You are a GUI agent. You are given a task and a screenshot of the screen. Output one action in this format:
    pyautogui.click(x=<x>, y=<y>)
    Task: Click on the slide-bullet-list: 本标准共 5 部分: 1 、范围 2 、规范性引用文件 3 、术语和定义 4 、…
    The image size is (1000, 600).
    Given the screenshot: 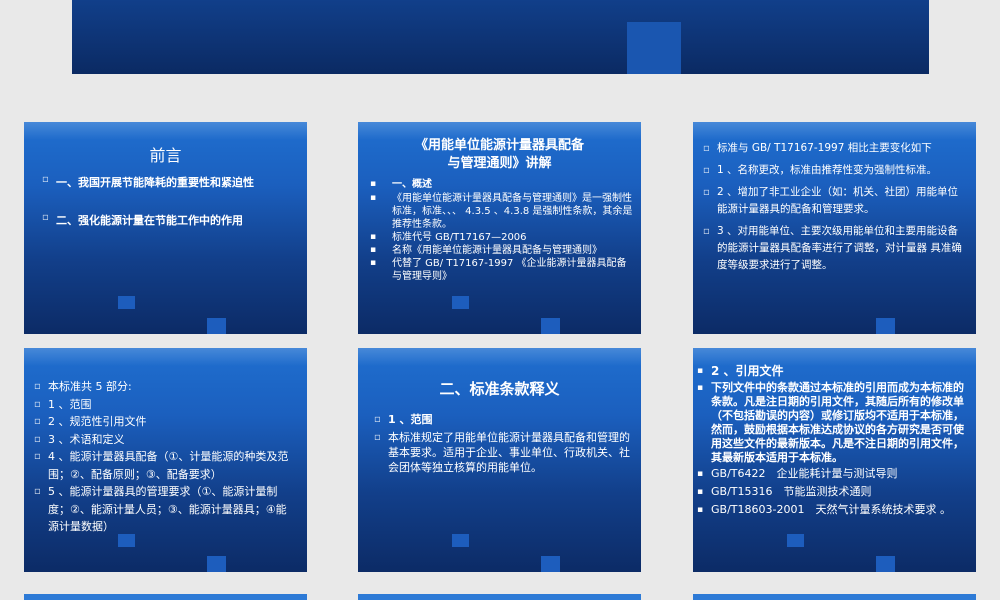 What is the action you would take?
    pyautogui.click(x=165, y=457)
    